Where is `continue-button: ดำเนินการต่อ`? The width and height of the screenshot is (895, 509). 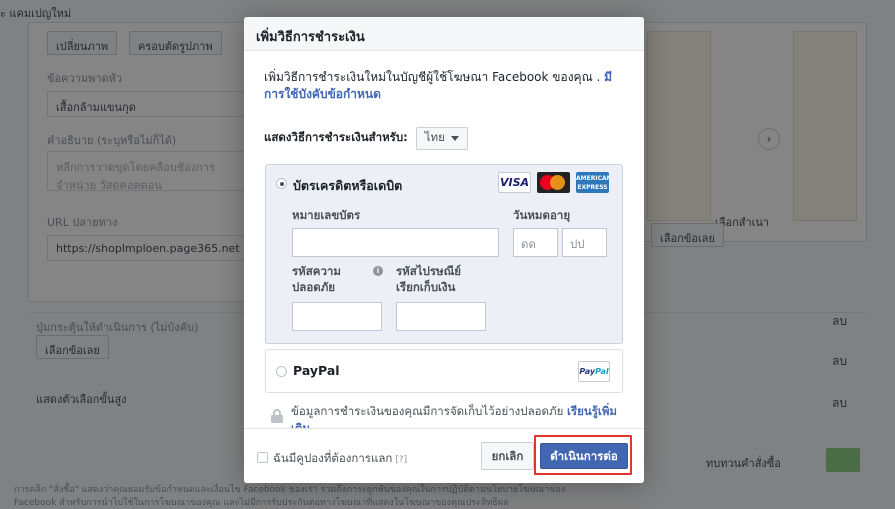 continue-button: ดำเนินการต่อ is located at coordinates (584, 456).